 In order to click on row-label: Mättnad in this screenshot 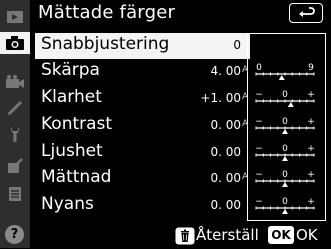, I will do `click(76, 177)`.